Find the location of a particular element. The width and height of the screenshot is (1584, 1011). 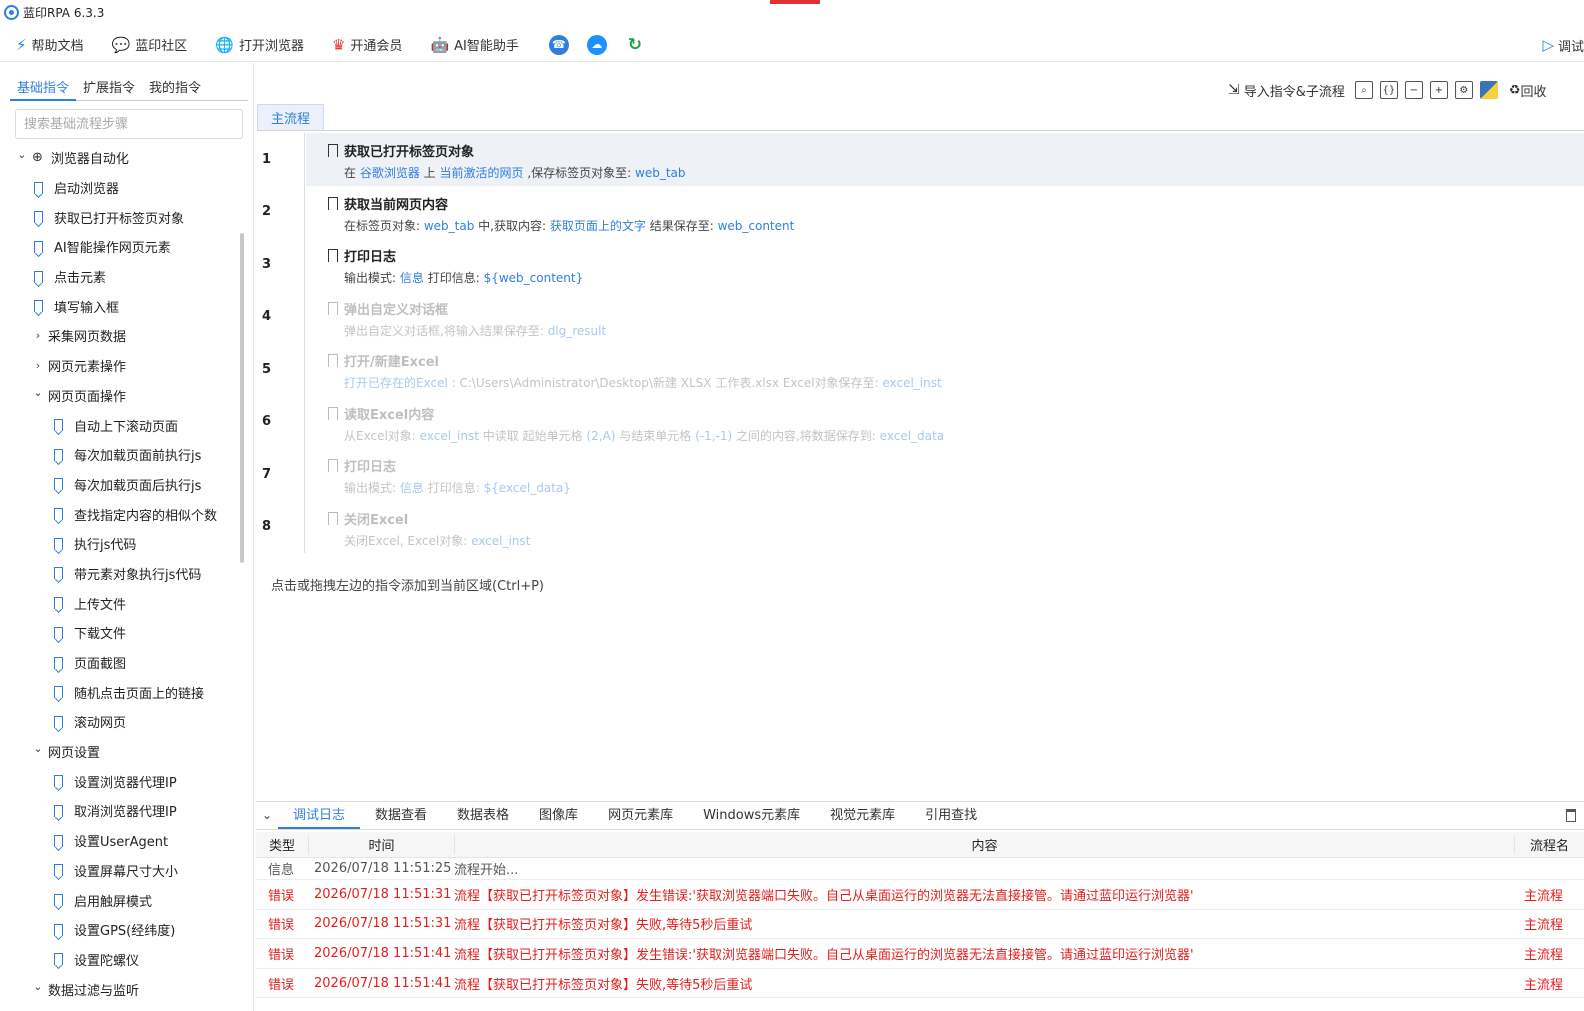

flow-step: 7 打印日志 输出模式: 信息 打印信息: ${excel_data} is located at coordinates (920, 474).